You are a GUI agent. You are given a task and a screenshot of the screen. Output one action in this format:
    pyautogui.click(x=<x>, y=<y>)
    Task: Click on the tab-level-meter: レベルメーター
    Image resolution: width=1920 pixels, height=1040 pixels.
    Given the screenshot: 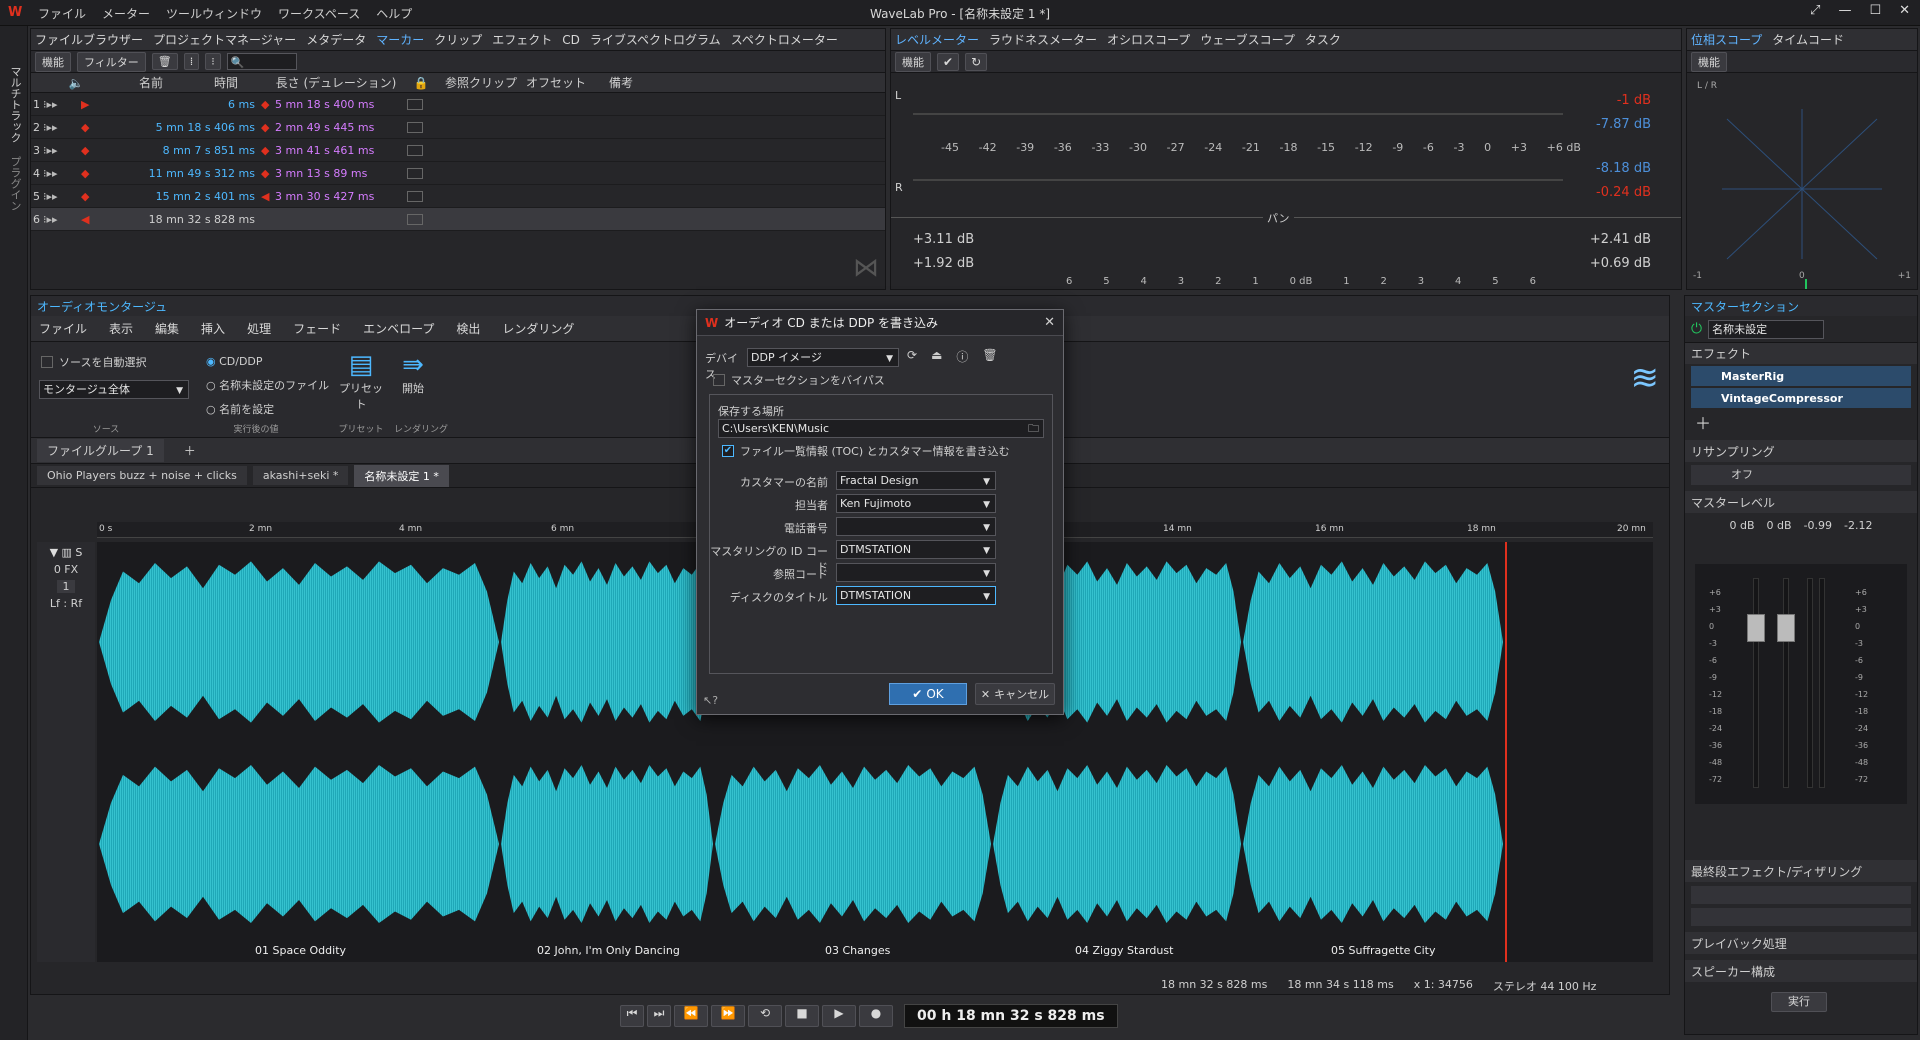 What is the action you would take?
    pyautogui.click(x=937, y=39)
    